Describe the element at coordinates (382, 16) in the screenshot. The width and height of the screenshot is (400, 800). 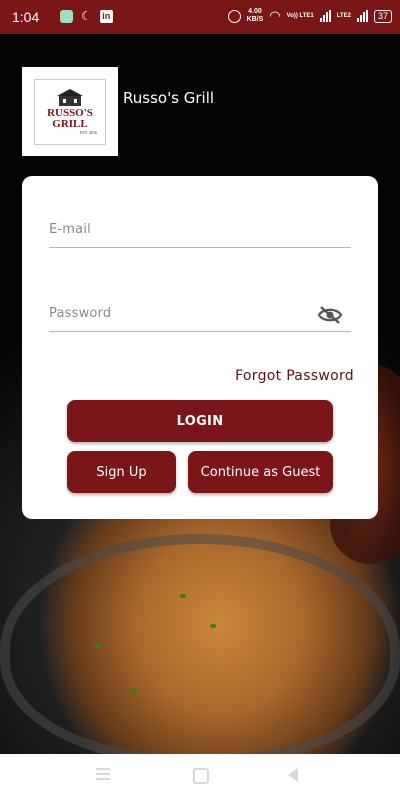
I see `battery-icon: 37` at that location.